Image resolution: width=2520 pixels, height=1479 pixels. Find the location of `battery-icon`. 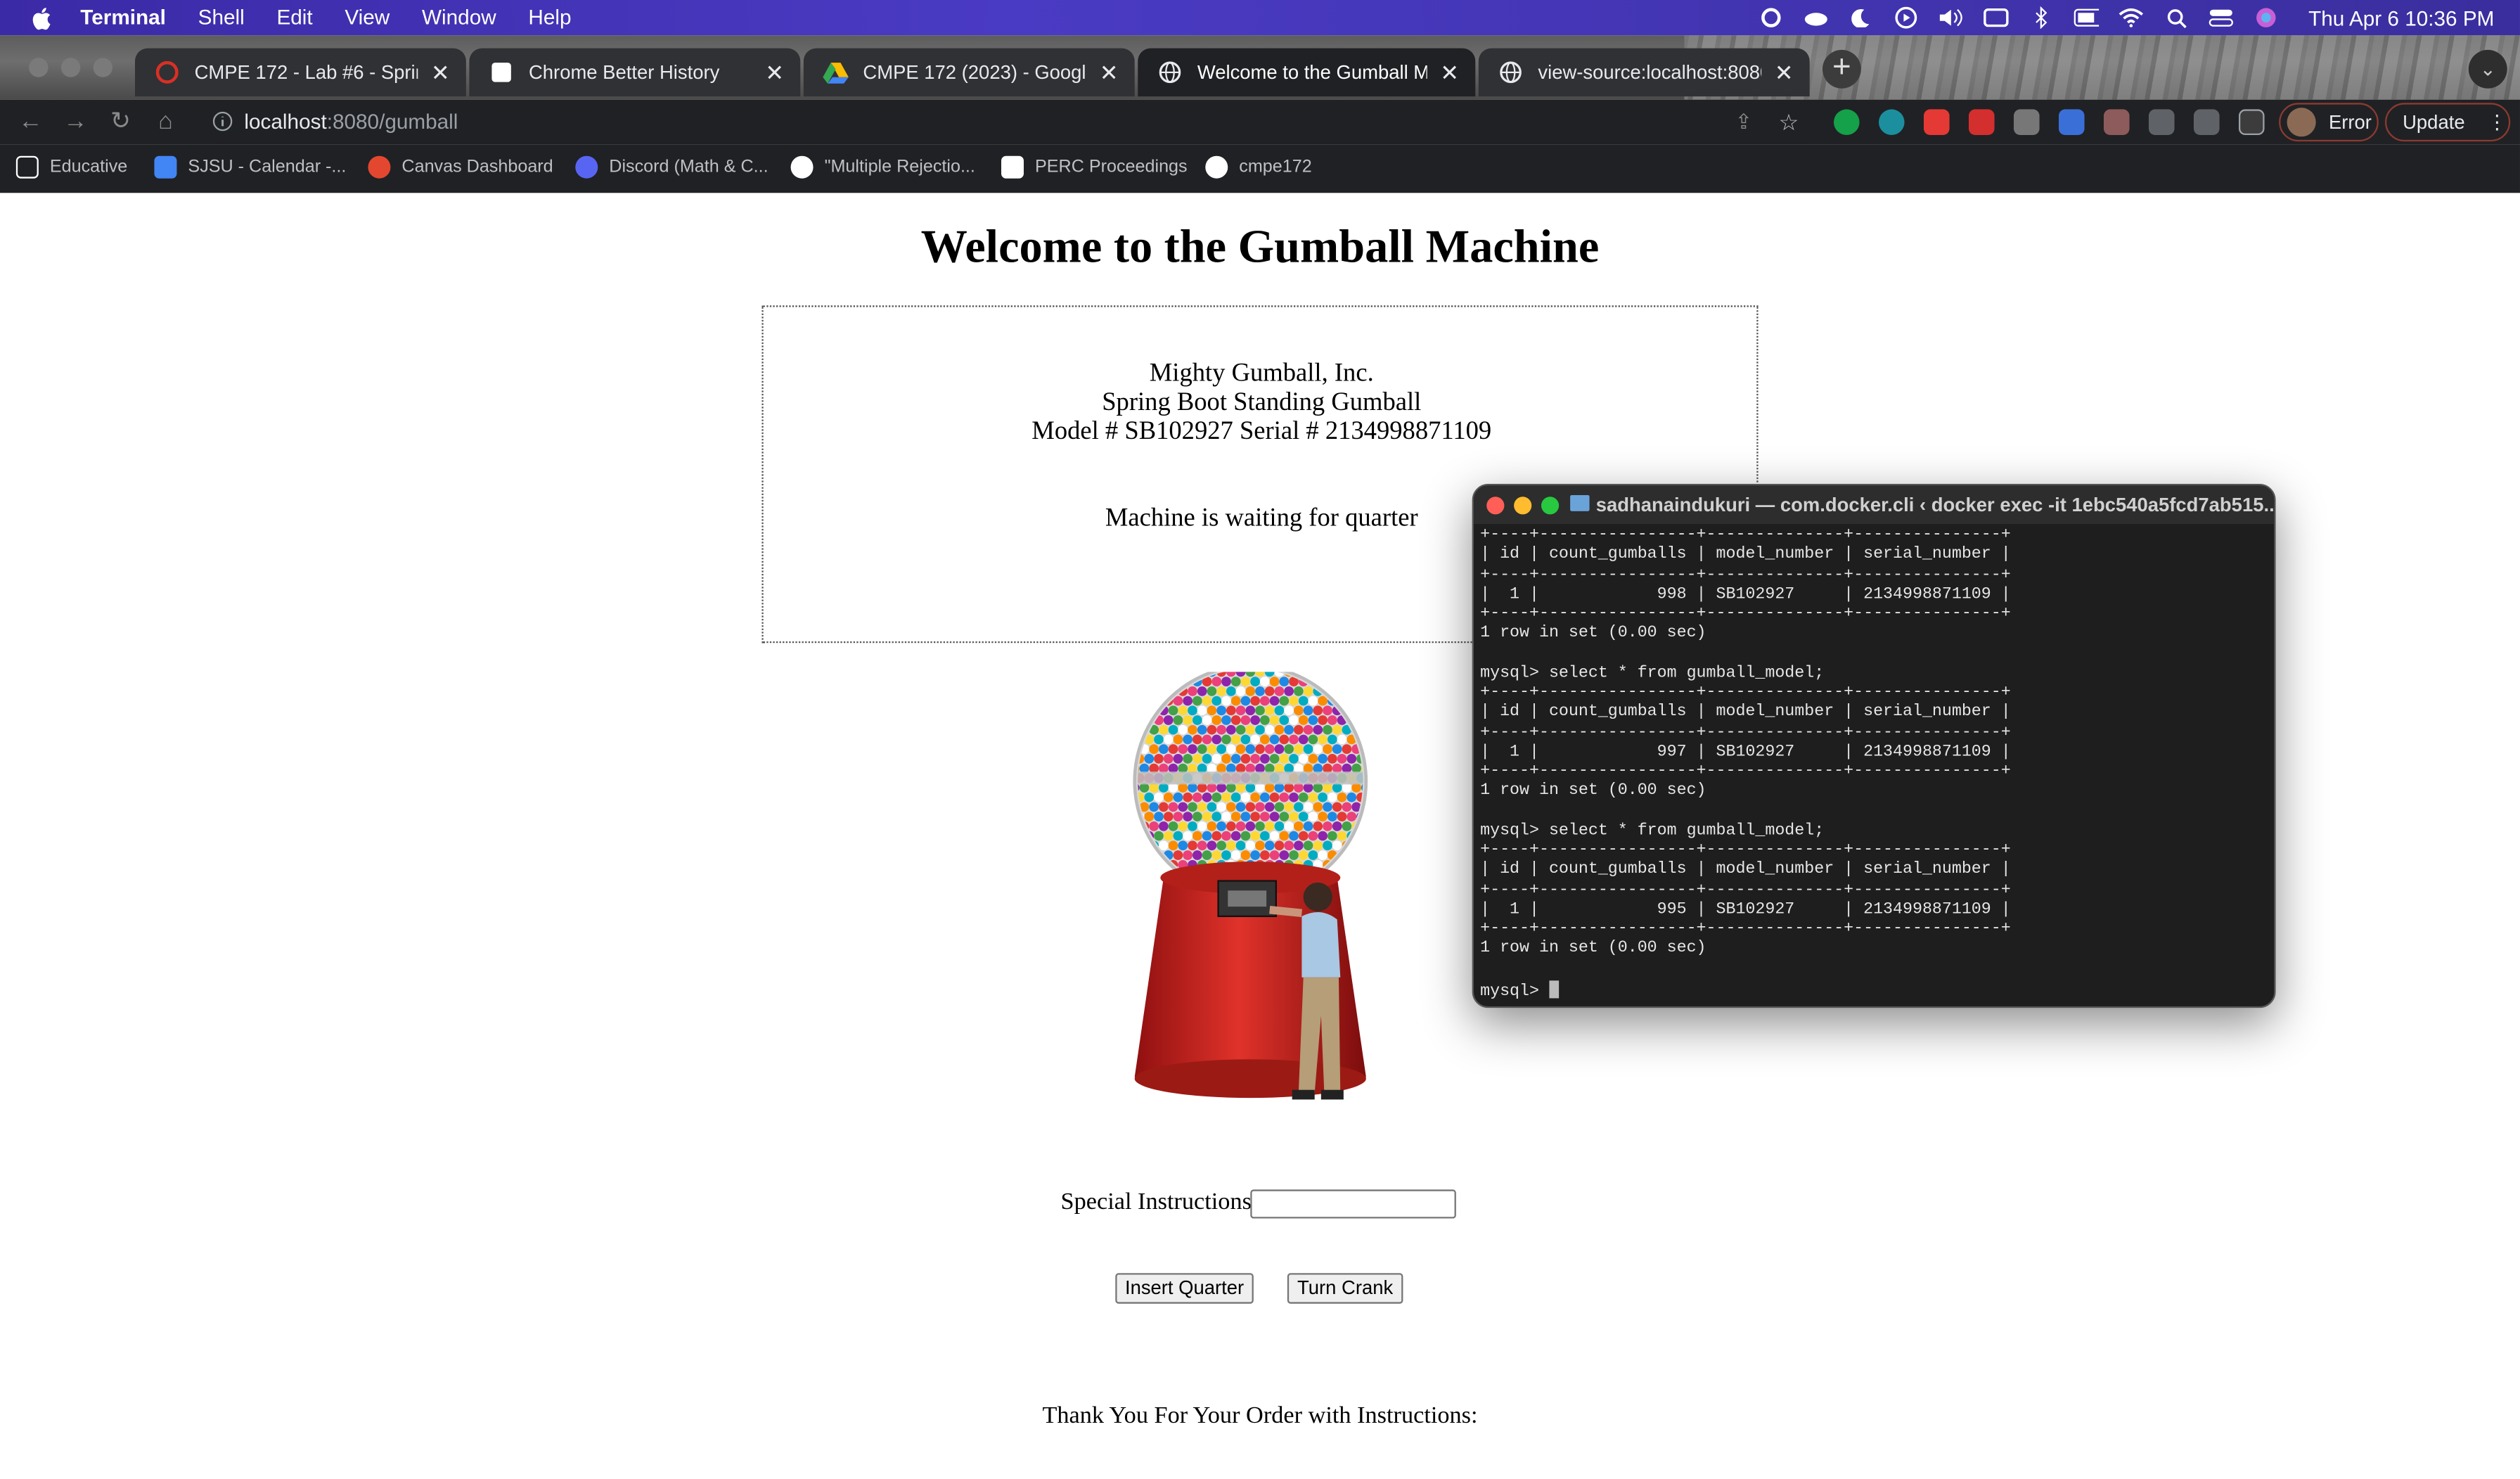

battery-icon is located at coordinates (2087, 17).